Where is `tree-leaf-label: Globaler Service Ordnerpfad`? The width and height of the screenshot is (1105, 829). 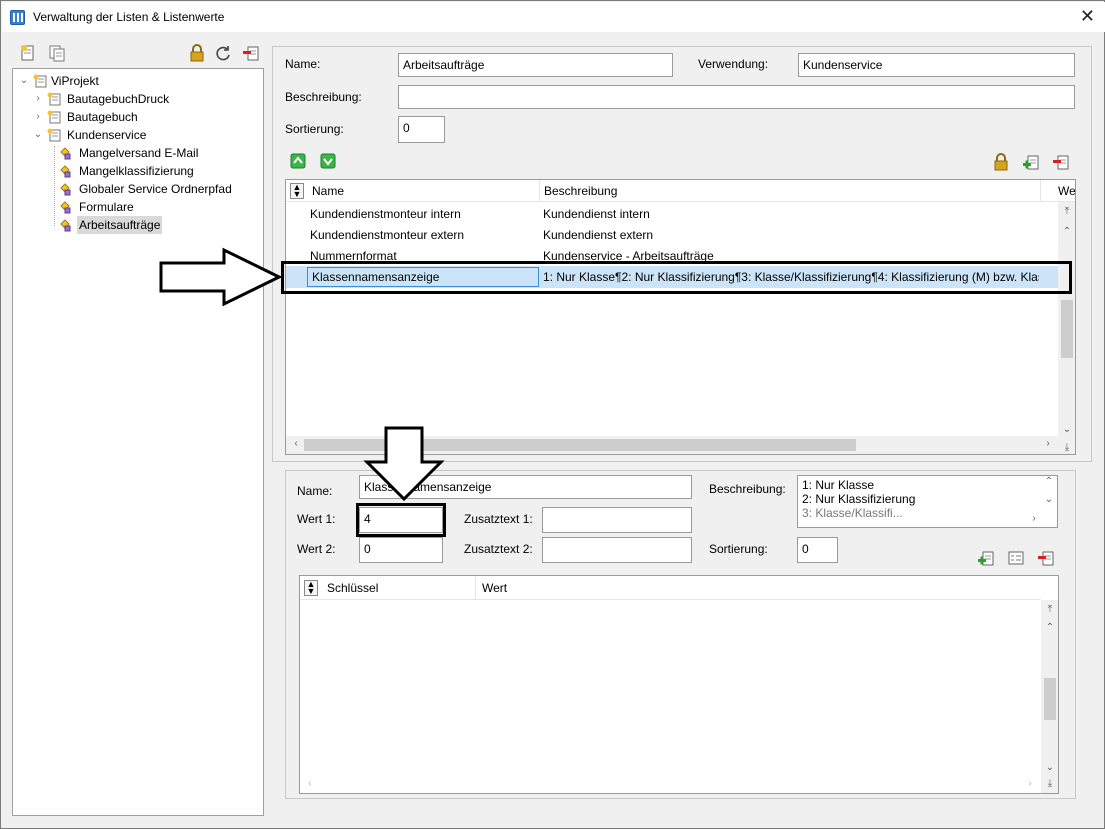 tree-leaf-label: Globaler Service Ordnerpfad is located at coordinates (155, 189).